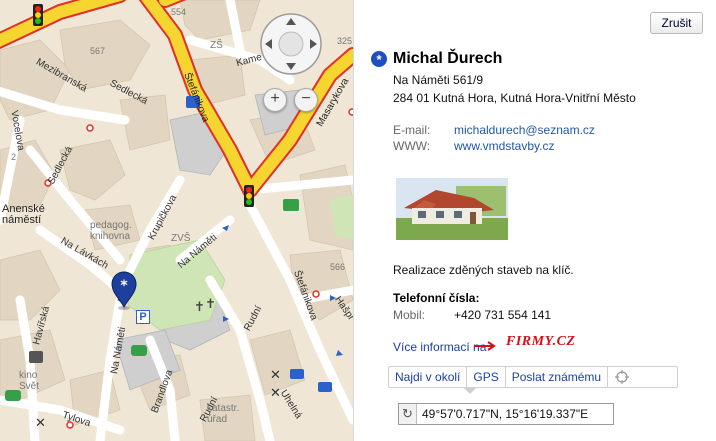 This screenshot has width=716, height=441. Describe the element at coordinates (139, 350) in the screenshot. I see `car-icon` at that location.